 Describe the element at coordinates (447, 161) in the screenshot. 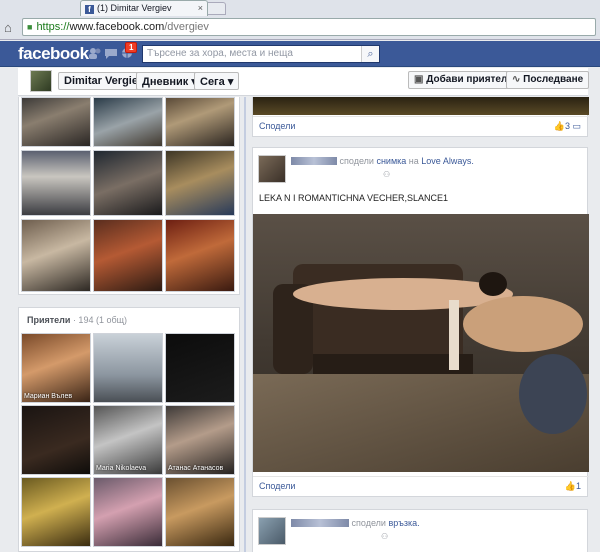

I see `post-target-link: Love Always.` at that location.